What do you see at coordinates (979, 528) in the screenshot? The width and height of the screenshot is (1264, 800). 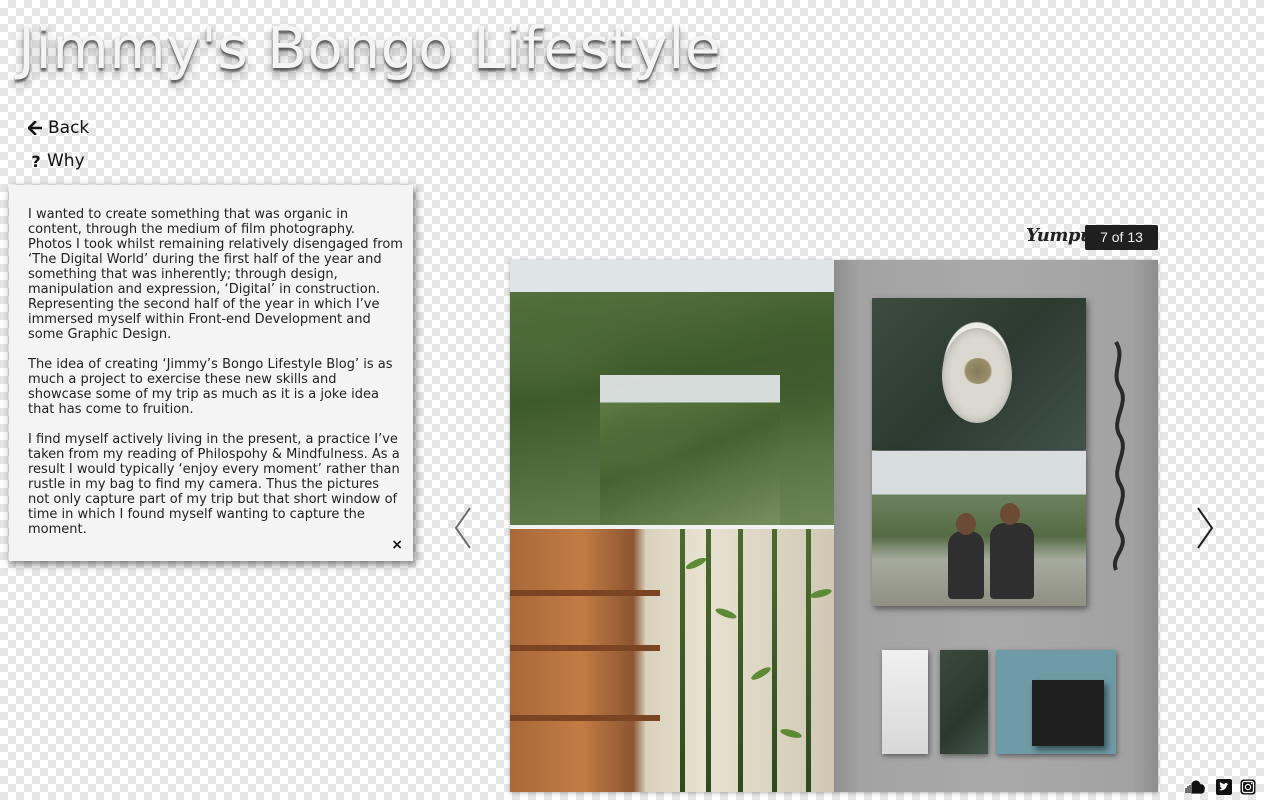 I see `river-photo` at bounding box center [979, 528].